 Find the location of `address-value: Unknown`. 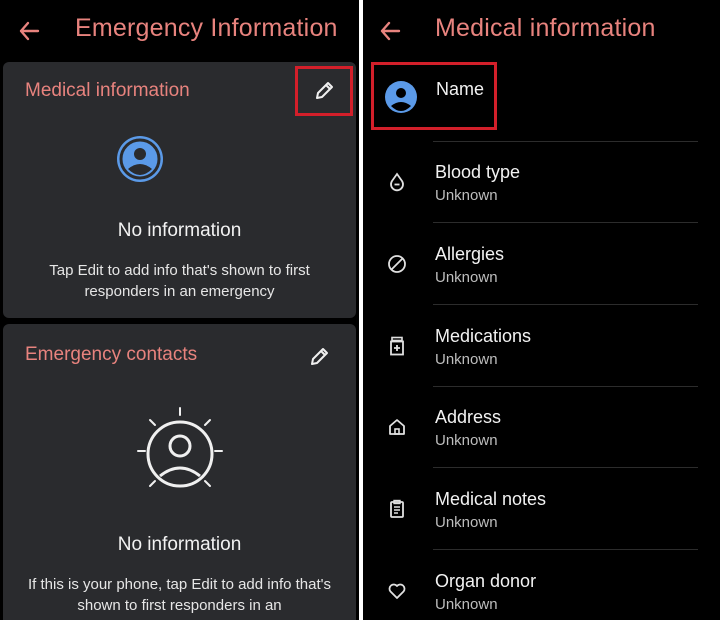

address-value: Unknown is located at coordinates (466, 440).